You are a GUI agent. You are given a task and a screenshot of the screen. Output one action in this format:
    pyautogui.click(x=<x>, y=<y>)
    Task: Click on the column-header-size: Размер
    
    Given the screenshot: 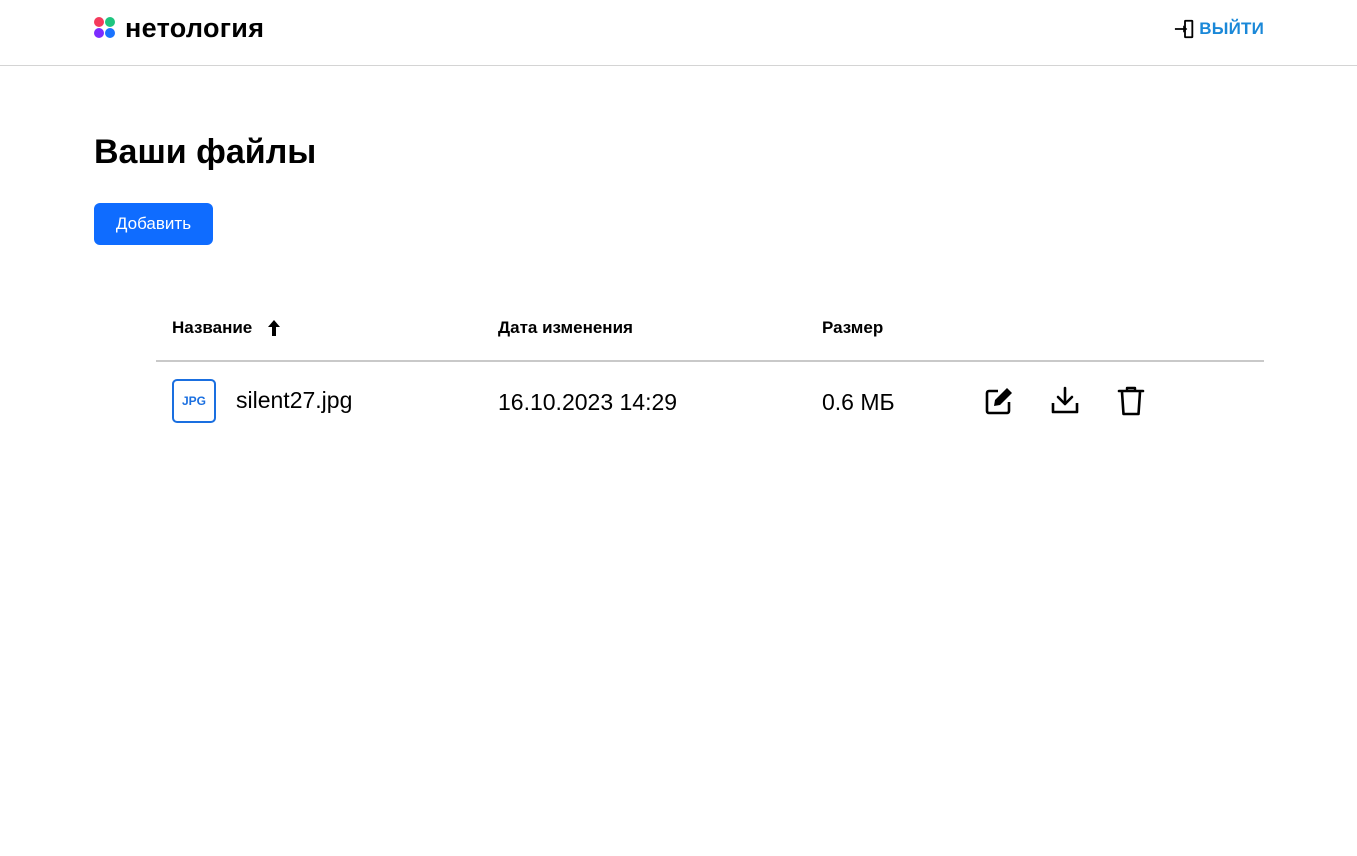 What is the action you would take?
    pyautogui.click(x=852, y=328)
    